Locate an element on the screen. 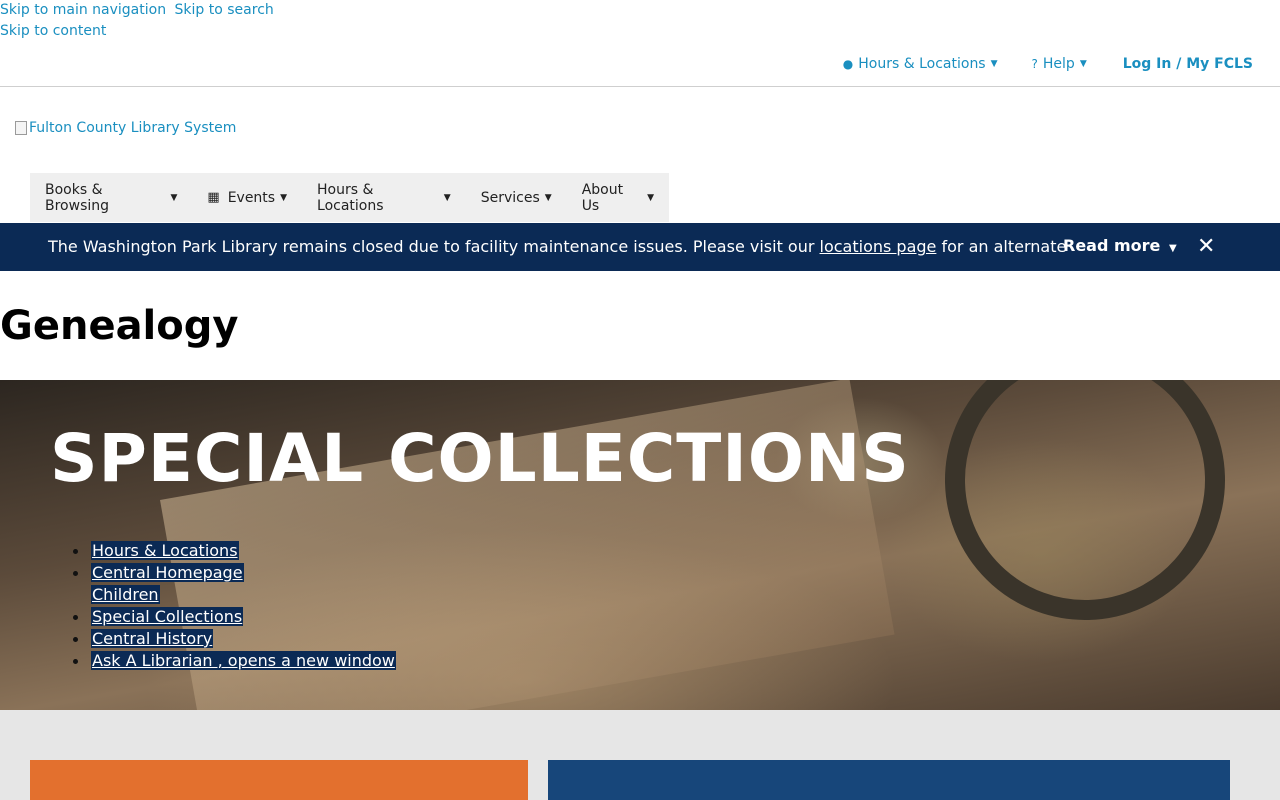  locations-page-link: locations page is located at coordinates (878, 246).